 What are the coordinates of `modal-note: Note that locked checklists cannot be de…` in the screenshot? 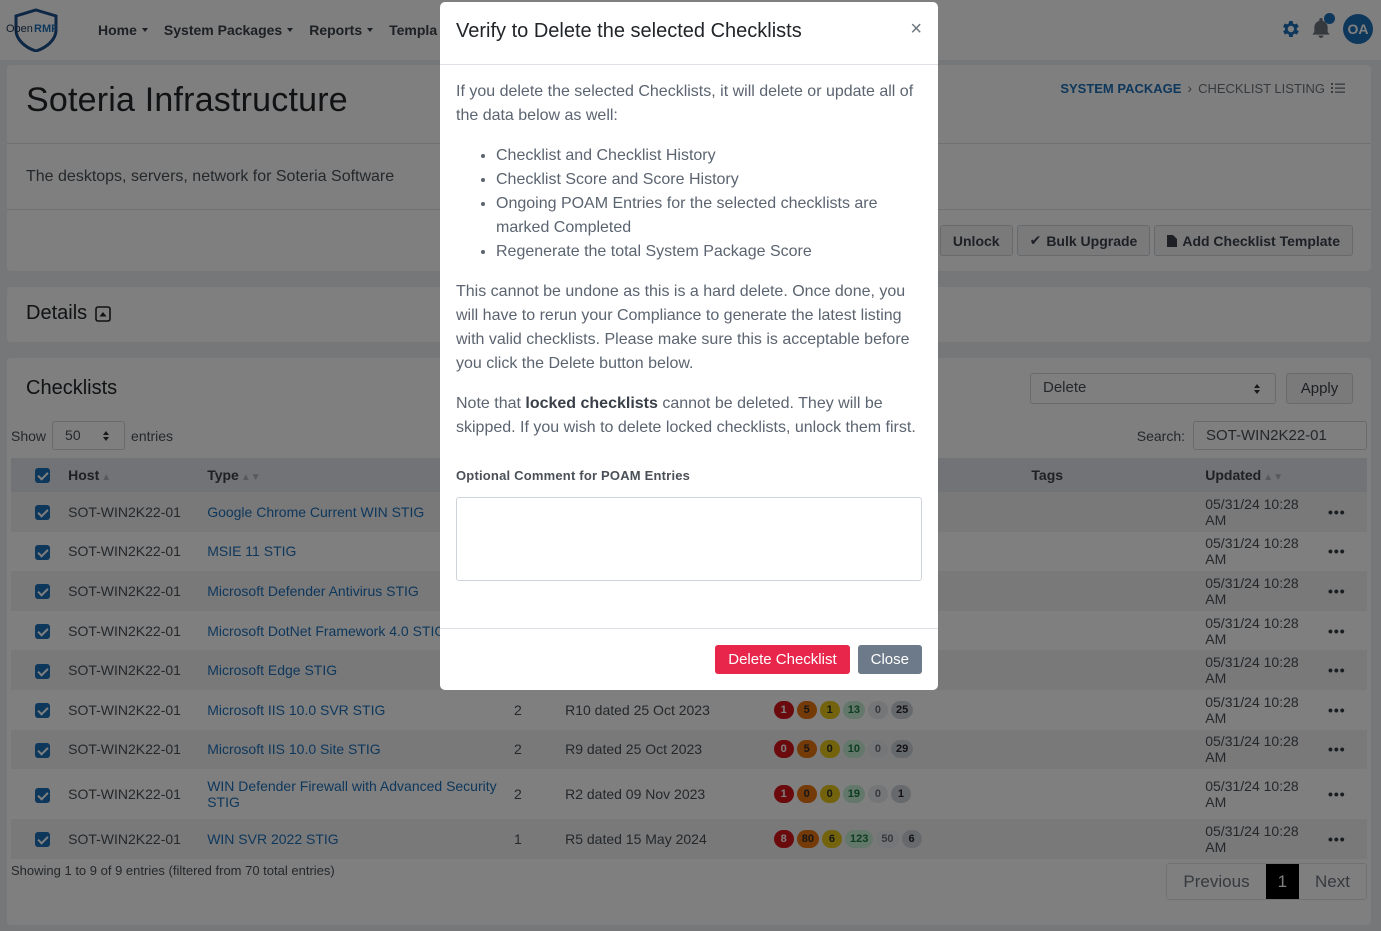 It's located at (686, 415).